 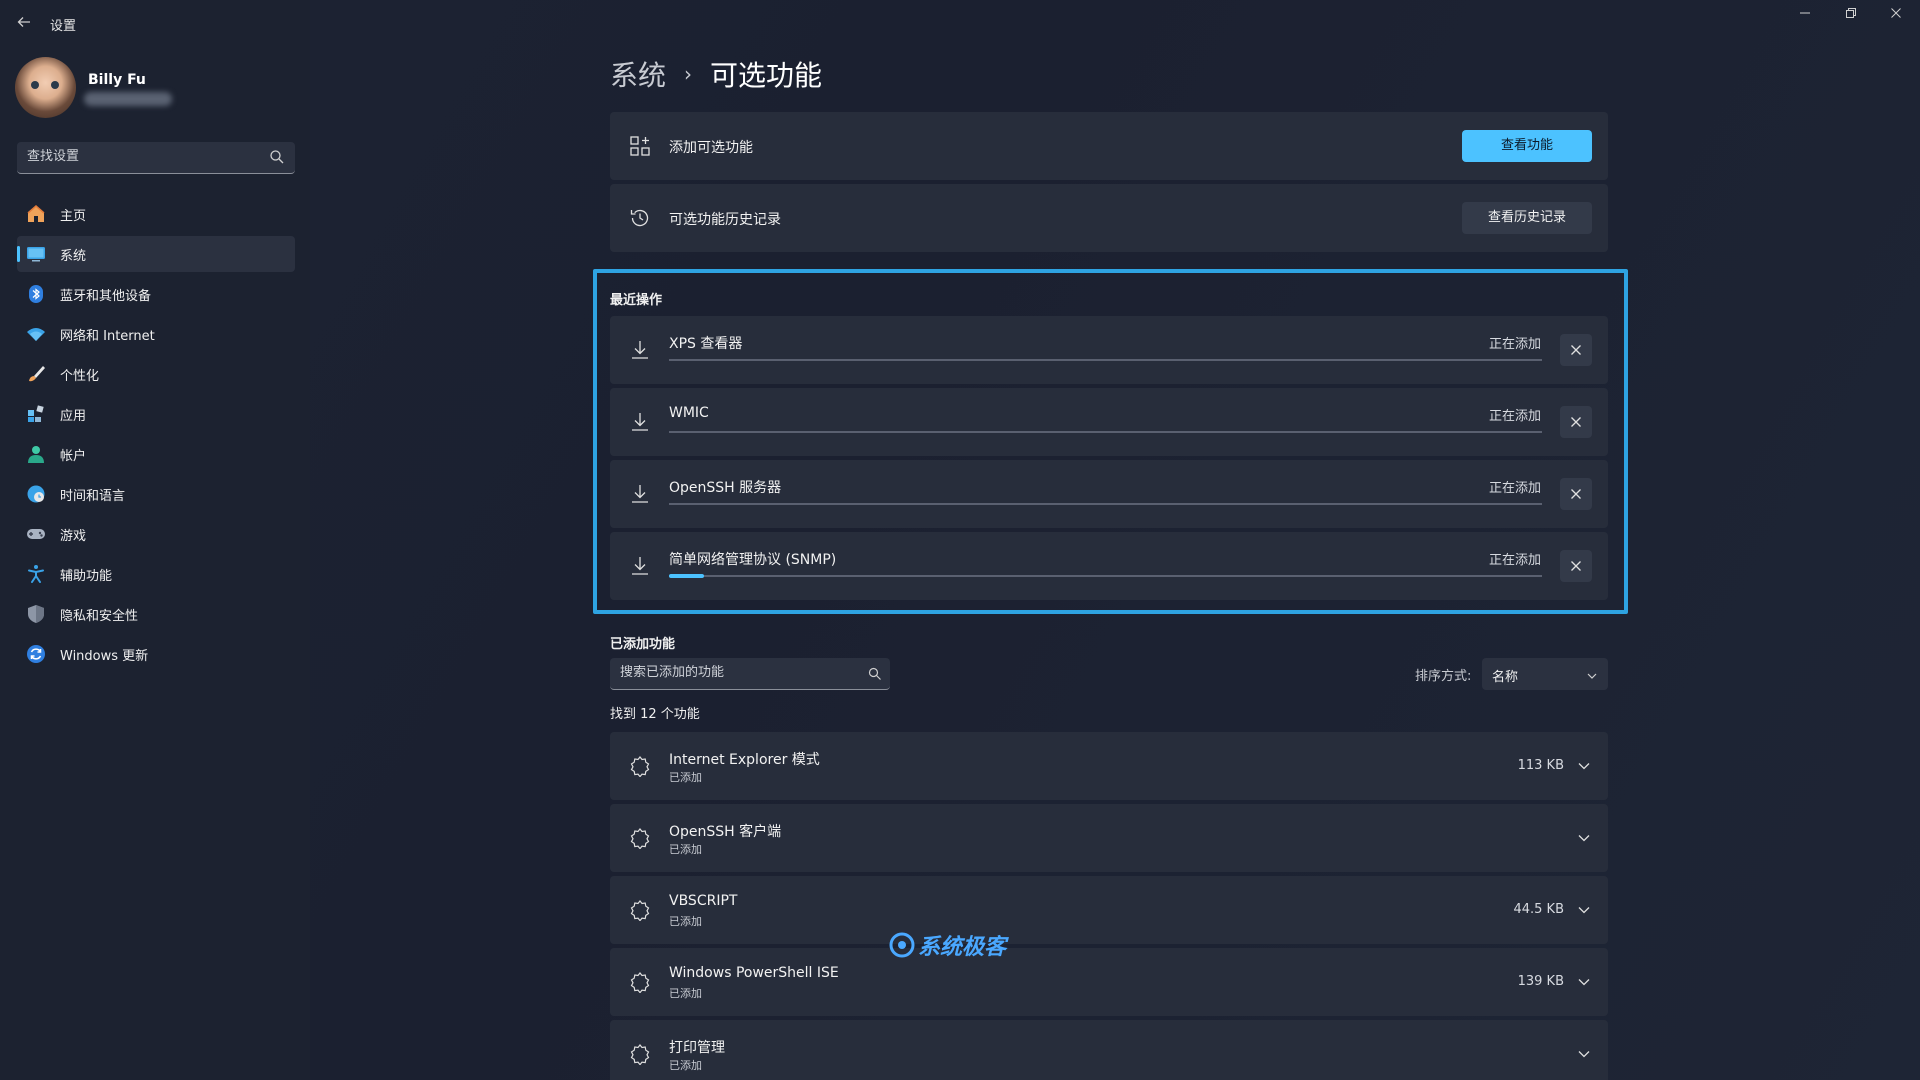 I want to click on feature-name: Windows PowerShell ISE, so click(x=754, y=973).